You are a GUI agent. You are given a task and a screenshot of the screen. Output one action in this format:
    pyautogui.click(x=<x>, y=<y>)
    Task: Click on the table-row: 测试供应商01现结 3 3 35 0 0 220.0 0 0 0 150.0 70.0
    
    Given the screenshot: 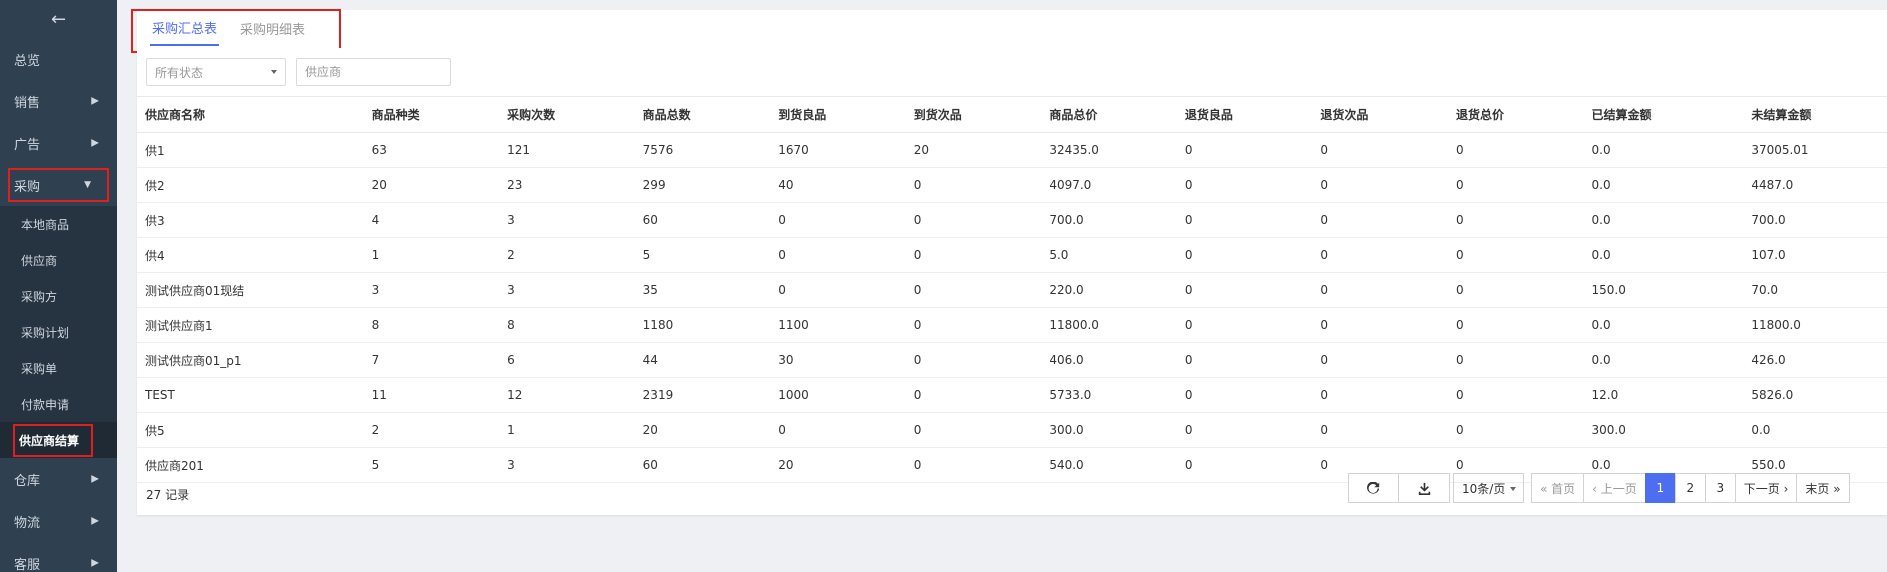 What is the action you would take?
    pyautogui.click(x=1012, y=290)
    